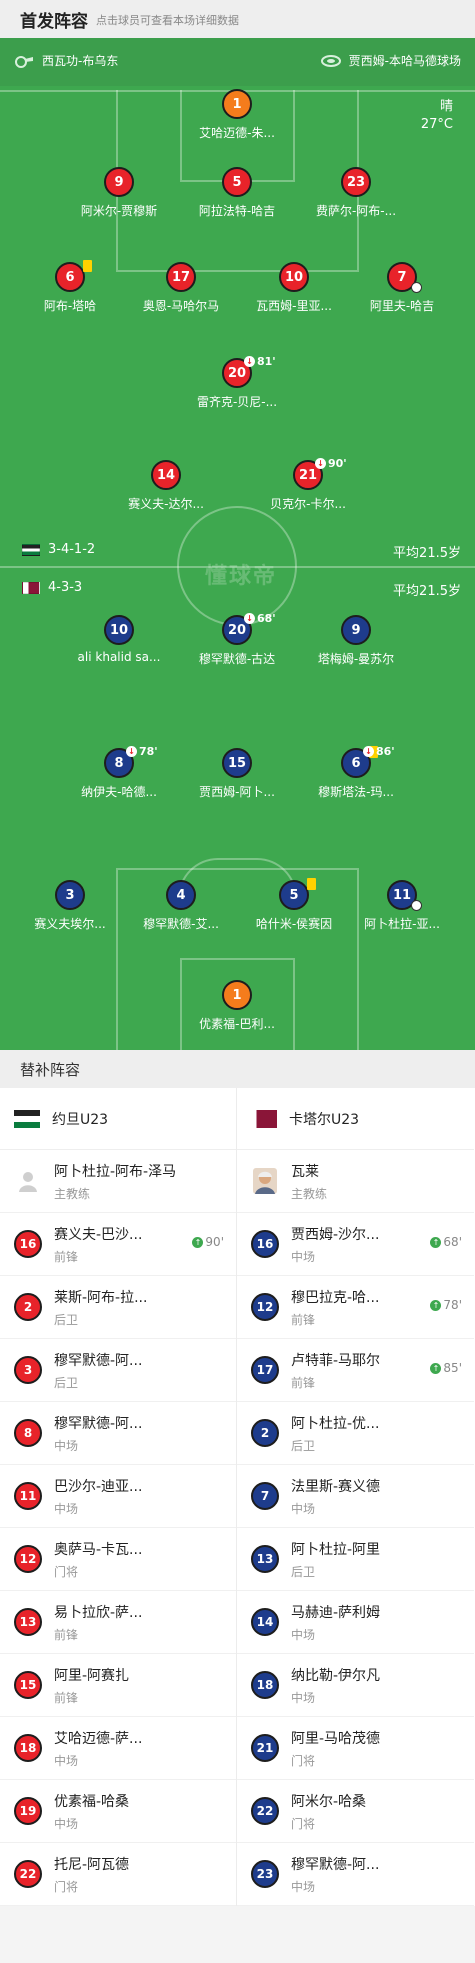  Describe the element at coordinates (181, 306) in the screenshot. I see `player-name: 奥恩-马哈尔马` at that location.